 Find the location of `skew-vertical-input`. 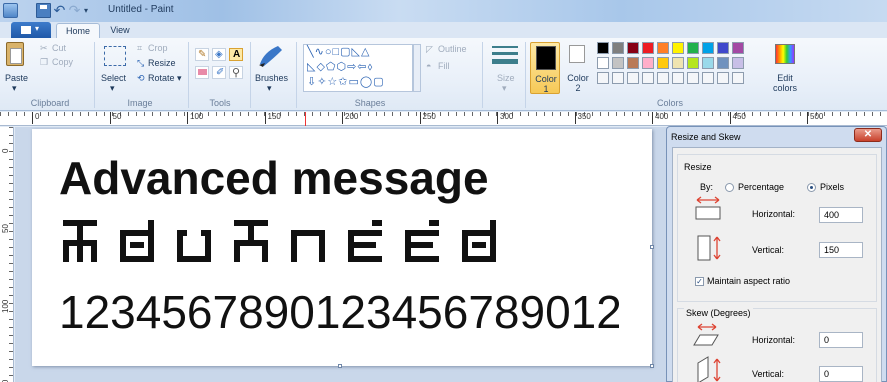

skew-vertical-input is located at coordinates (841, 374).